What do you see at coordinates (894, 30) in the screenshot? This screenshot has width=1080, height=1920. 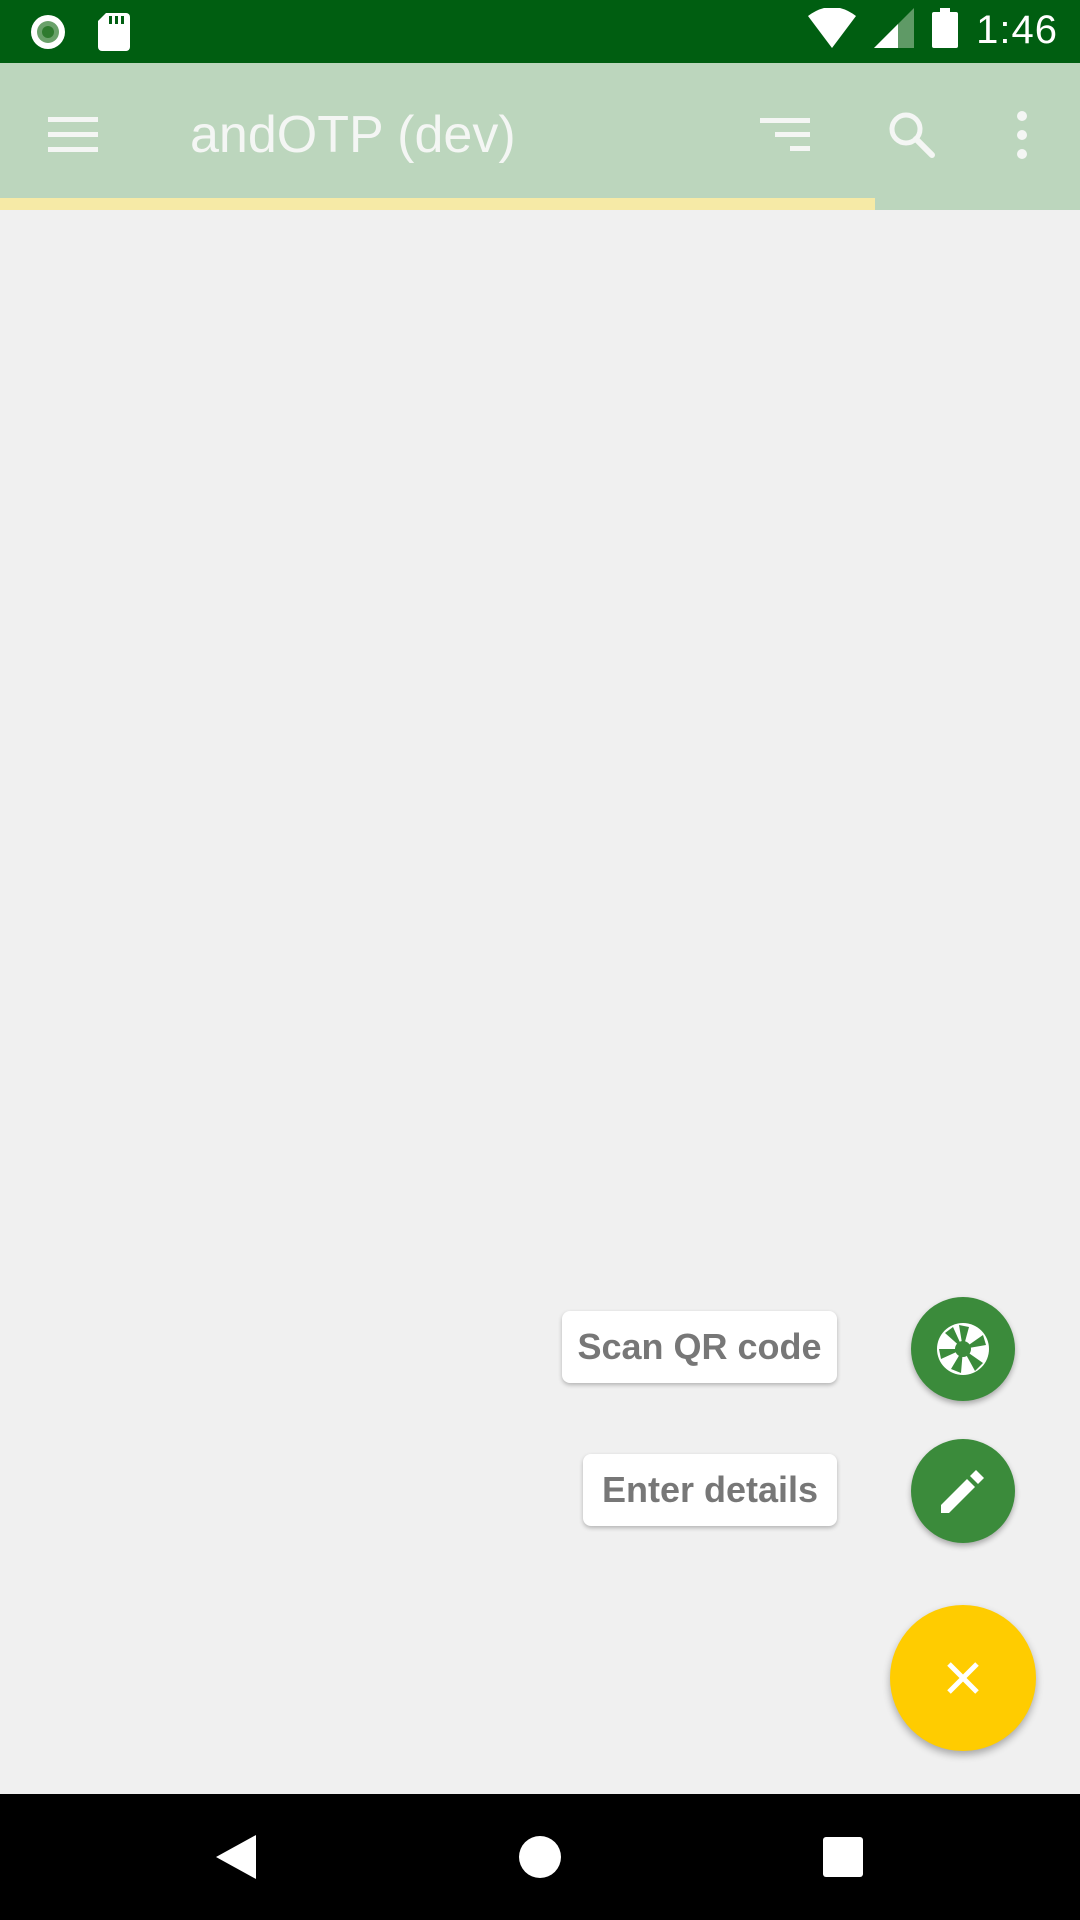 I see `signal-icon` at bounding box center [894, 30].